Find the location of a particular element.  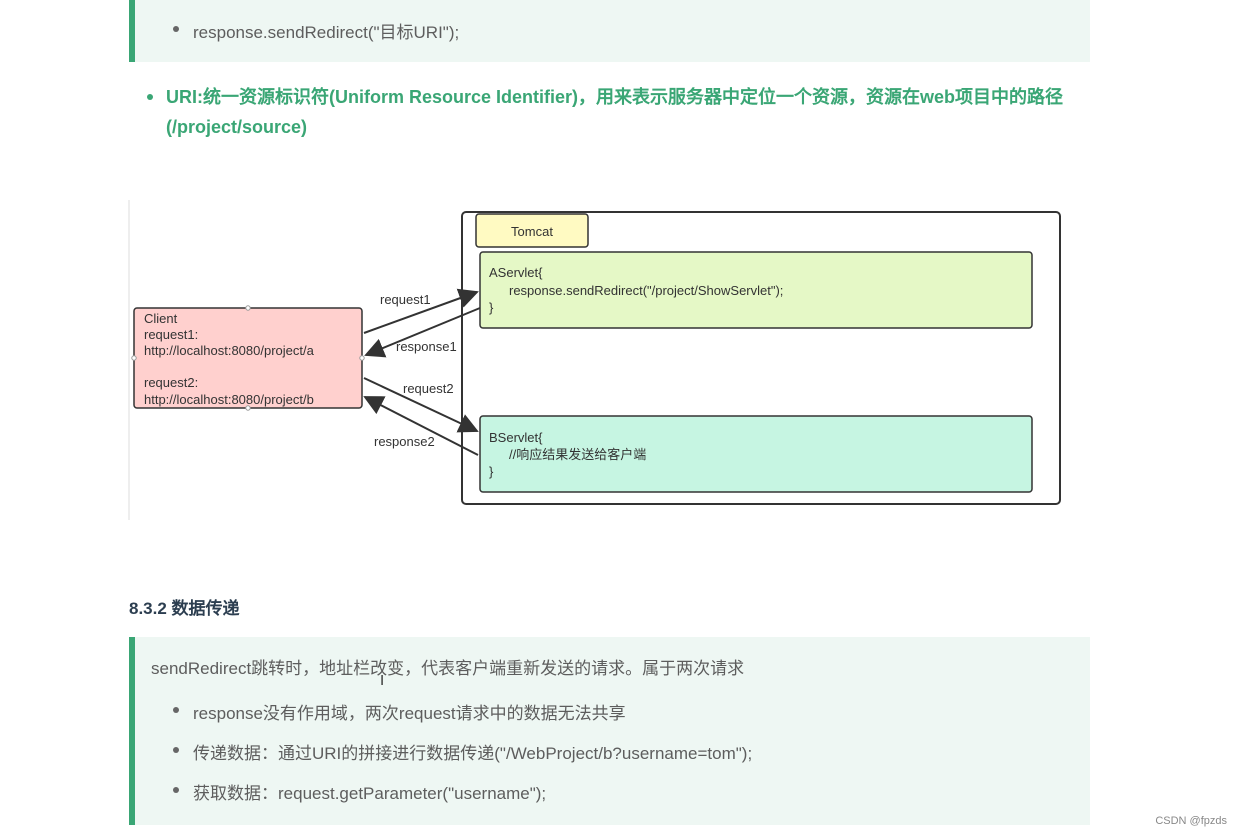

client-line: Client is located at coordinates (161, 318).